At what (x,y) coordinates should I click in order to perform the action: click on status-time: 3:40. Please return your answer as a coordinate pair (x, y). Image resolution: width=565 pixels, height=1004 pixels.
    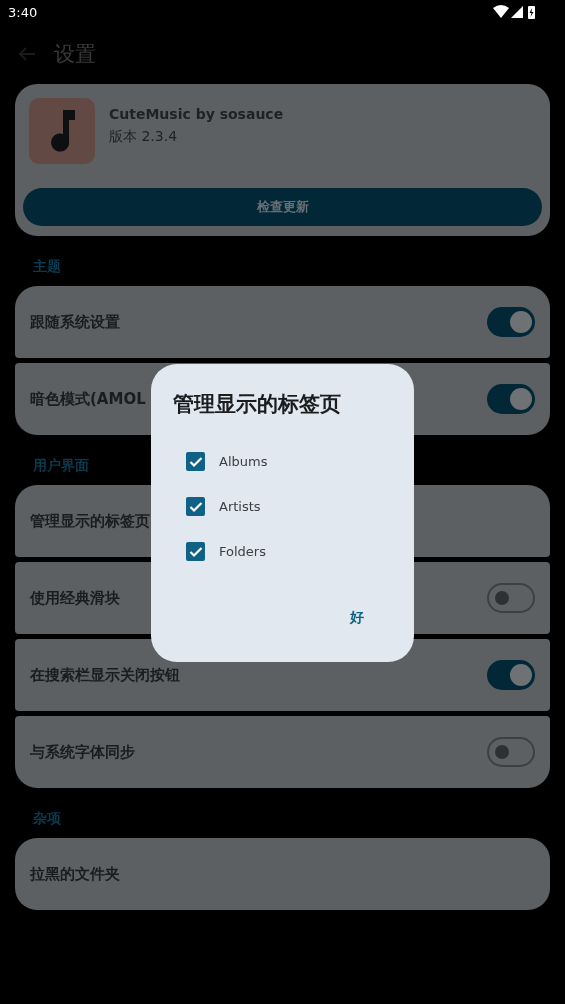
    Looking at the image, I should click on (23, 12).